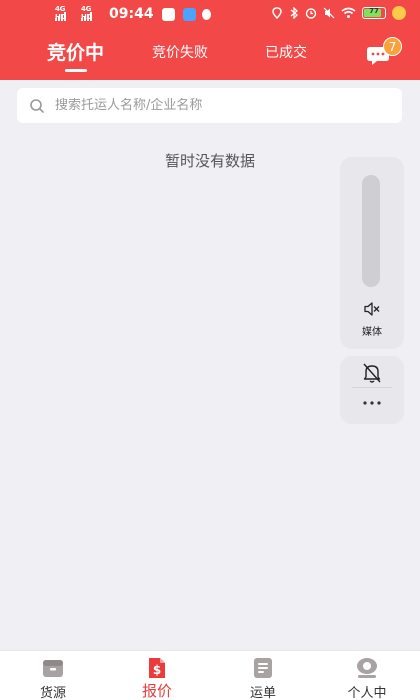 The width and height of the screenshot is (420, 700). I want to click on speaker-mute-icon, so click(372, 309).